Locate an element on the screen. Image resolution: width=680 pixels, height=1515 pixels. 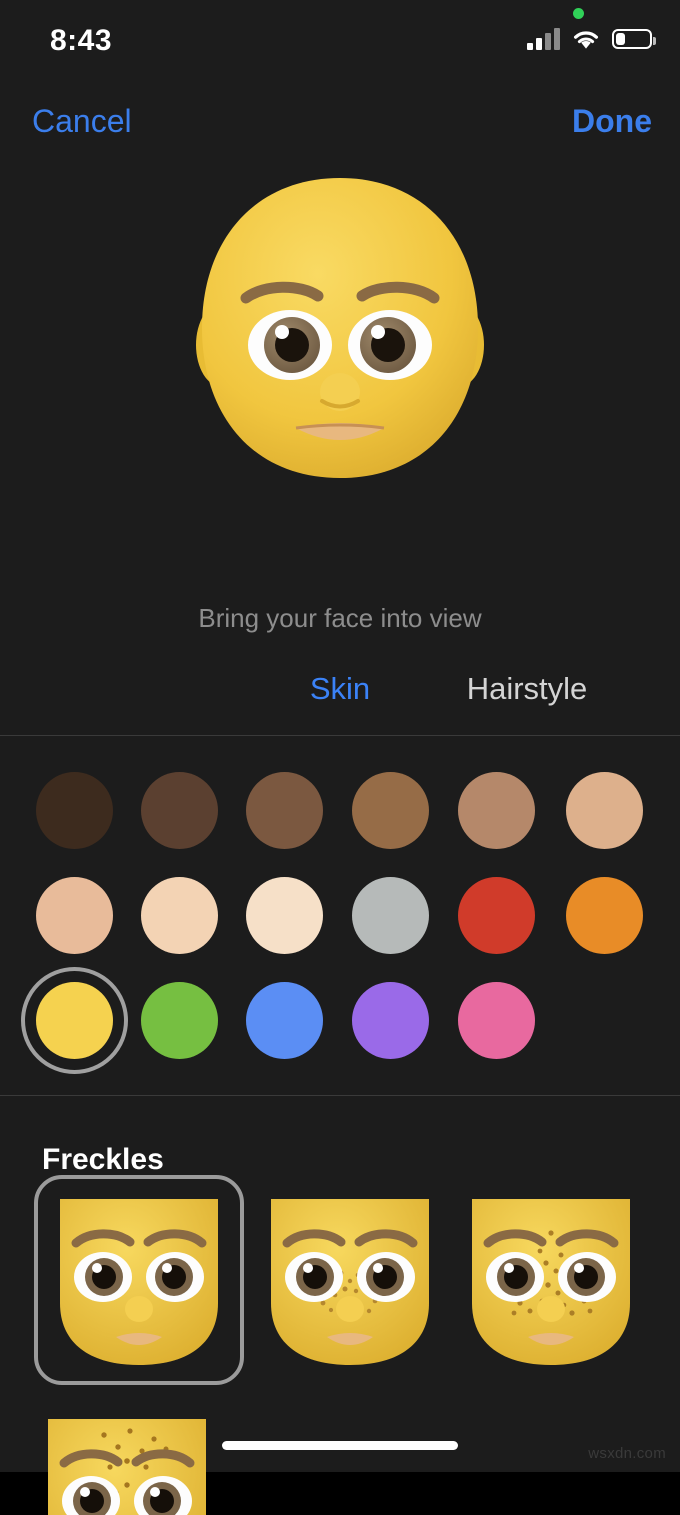
home-indicator is located at coordinates (340, 1445).